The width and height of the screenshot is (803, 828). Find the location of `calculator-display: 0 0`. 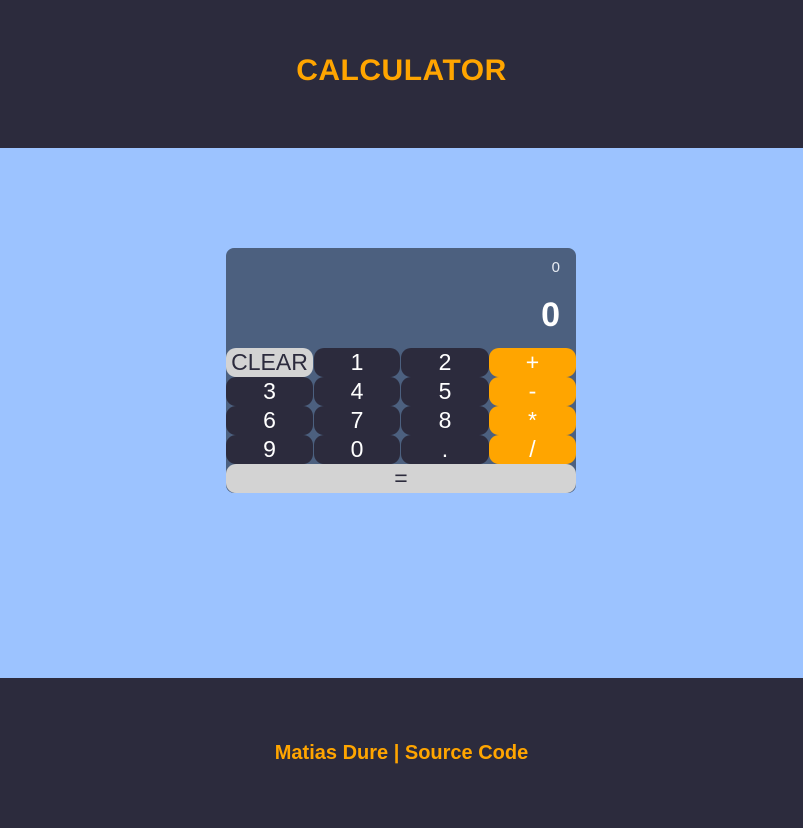

calculator-display: 0 0 is located at coordinates (401, 298).